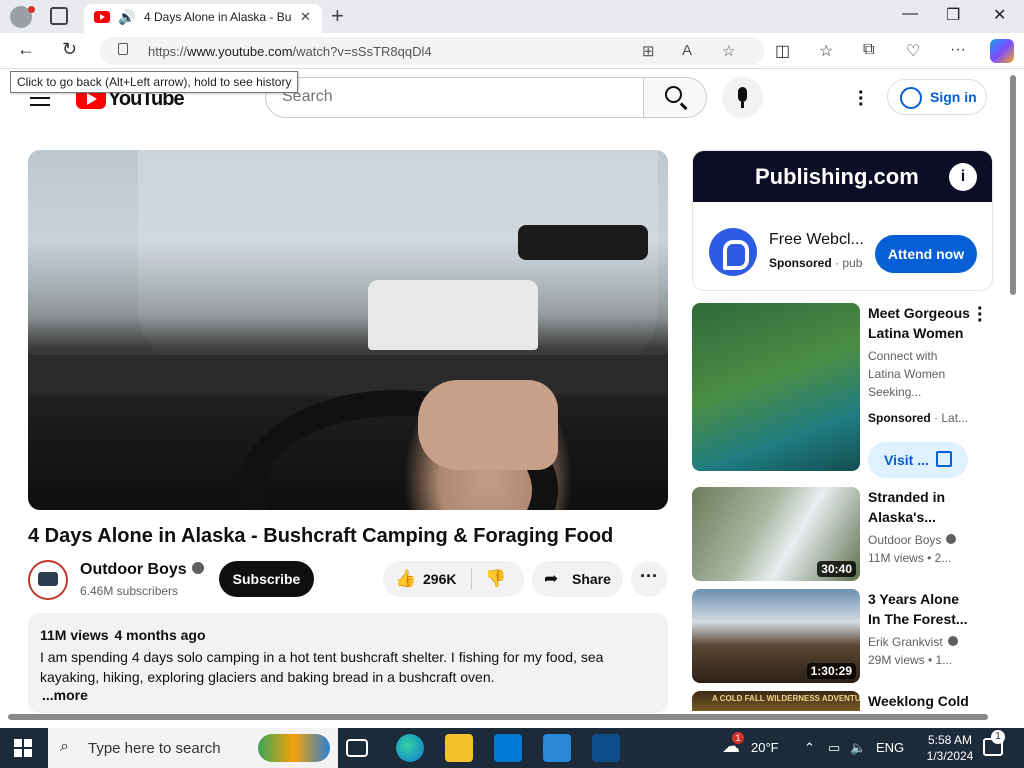 The height and width of the screenshot is (768, 1024). What do you see at coordinates (123, 635) in the screenshot?
I see `video-meta: 11M views 4 months ago` at bounding box center [123, 635].